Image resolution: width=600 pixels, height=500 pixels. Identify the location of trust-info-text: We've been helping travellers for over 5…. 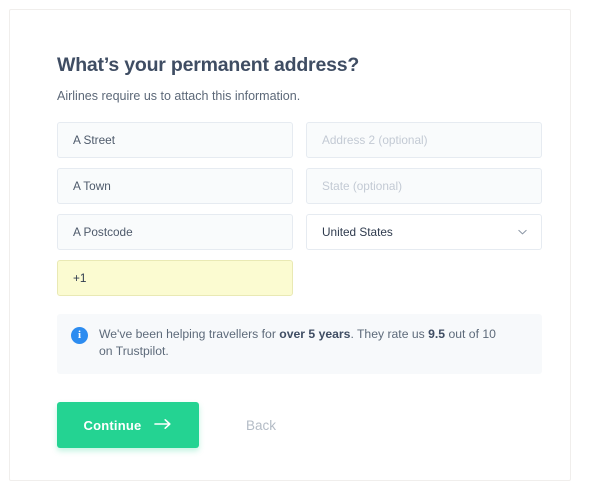
(299, 343).